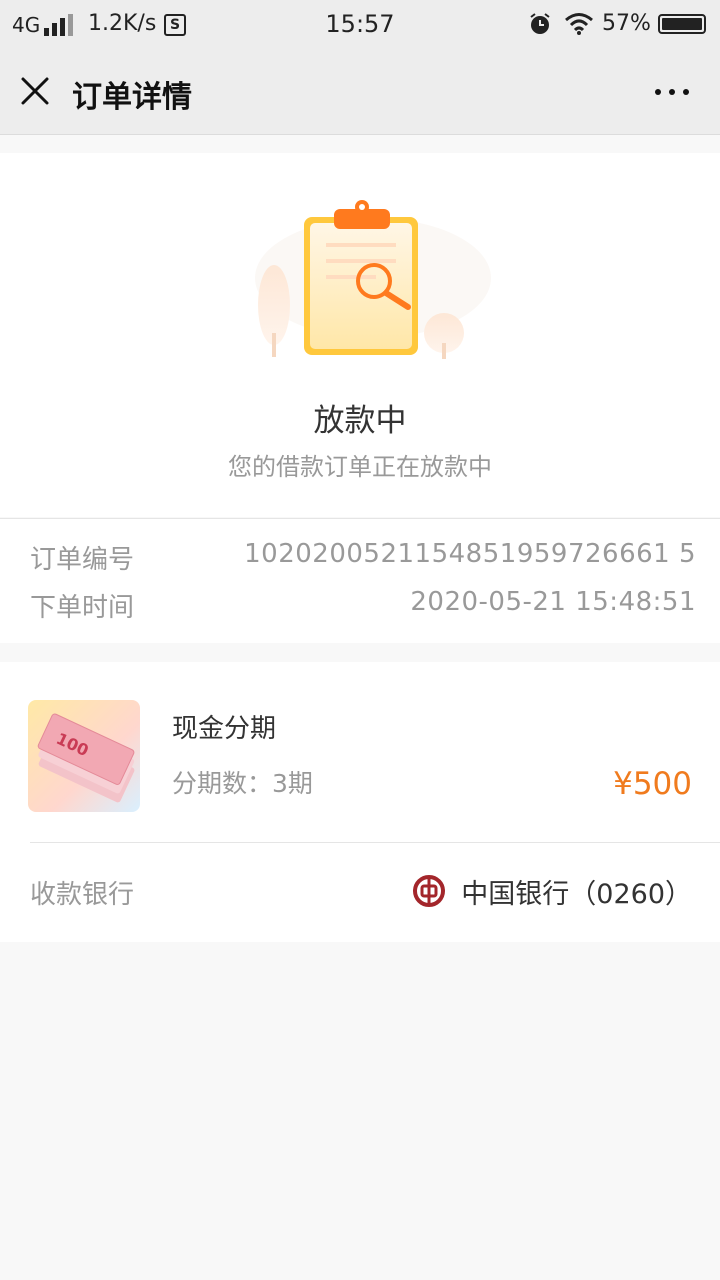  I want to click on order-number-value: 1020200521154851959726661 5, so click(470, 554).